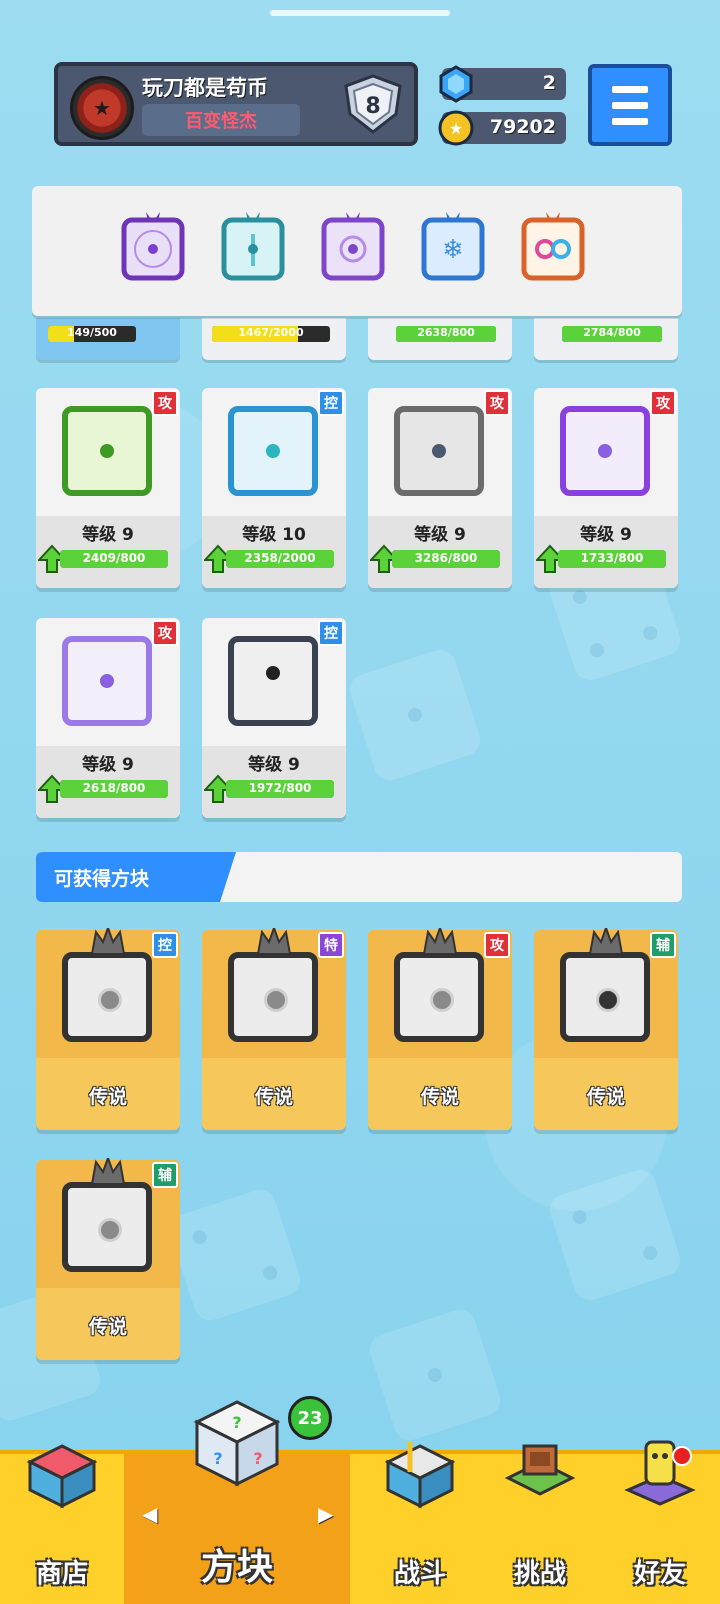  I want to click on dice-card: 攻 等级 9 3286/800, so click(440, 488).